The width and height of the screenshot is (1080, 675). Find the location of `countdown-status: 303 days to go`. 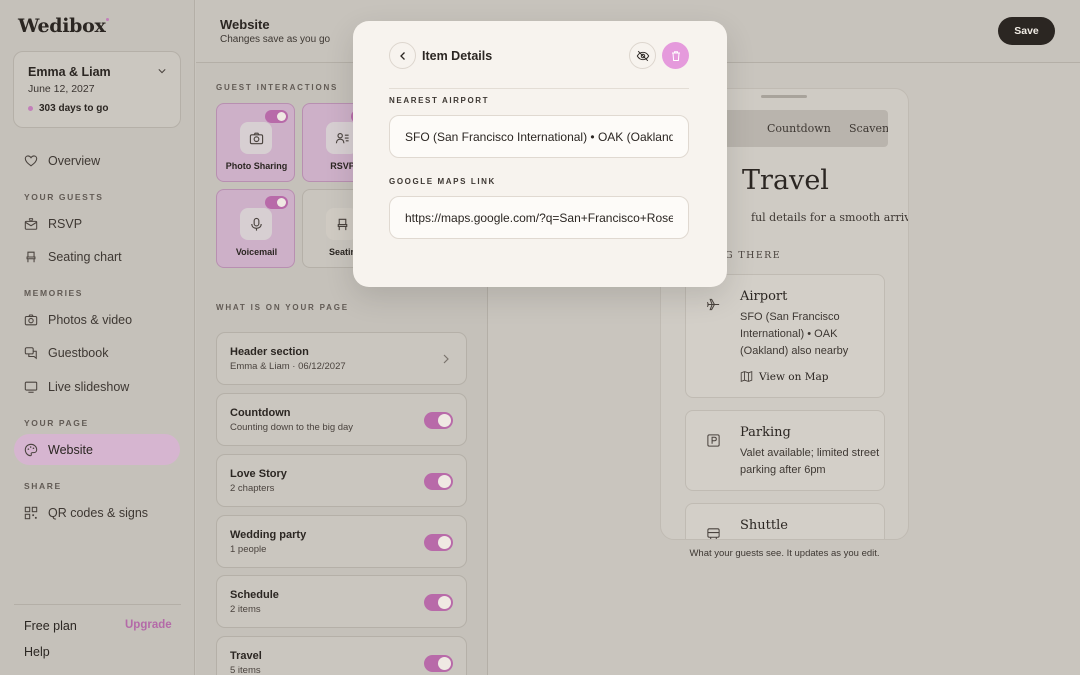

countdown-status: 303 days to go is located at coordinates (68, 108).